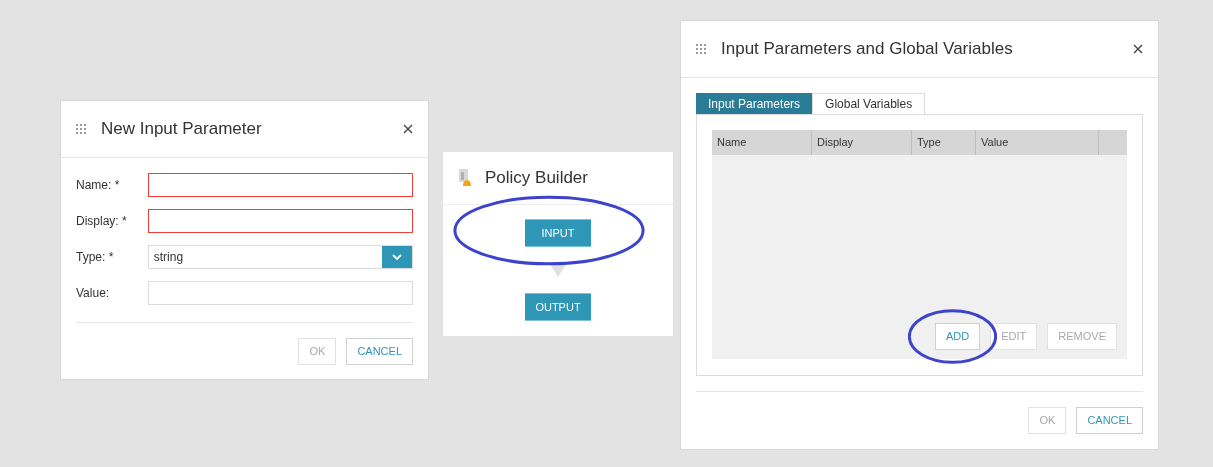  What do you see at coordinates (98, 185) in the screenshot?
I see `field-label: Name: *` at bounding box center [98, 185].